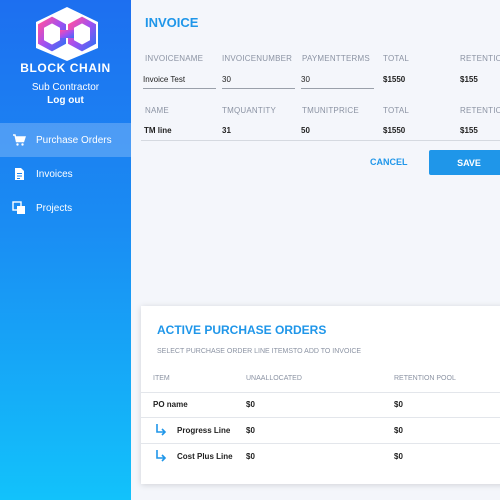 Image resolution: width=500 pixels, height=500 pixels. I want to click on sidebar-item-label: Purchase Orders, so click(74, 140).